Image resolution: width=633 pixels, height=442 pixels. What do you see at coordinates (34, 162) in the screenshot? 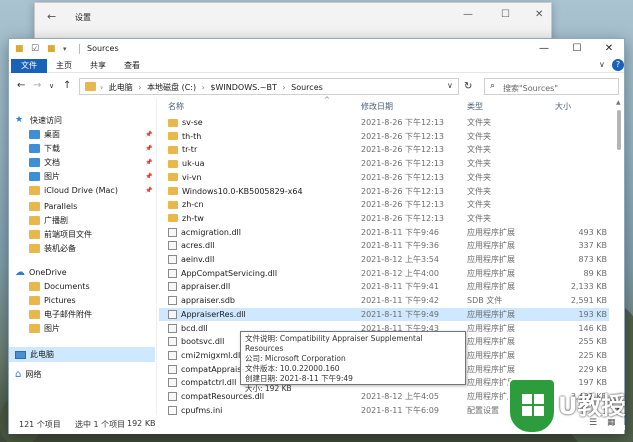
I see `documents-folder-icon` at bounding box center [34, 162].